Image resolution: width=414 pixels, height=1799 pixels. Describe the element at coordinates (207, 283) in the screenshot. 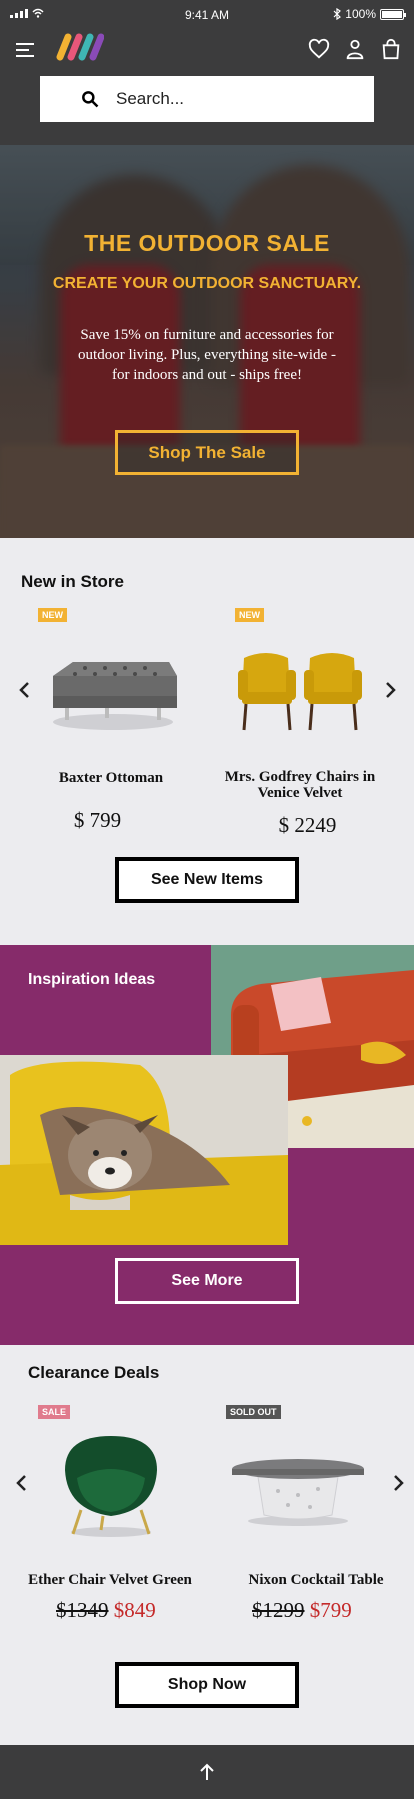

I see `hero-subtitle: CREATE YOUR OUTDOOR SANCTUARY.` at that location.